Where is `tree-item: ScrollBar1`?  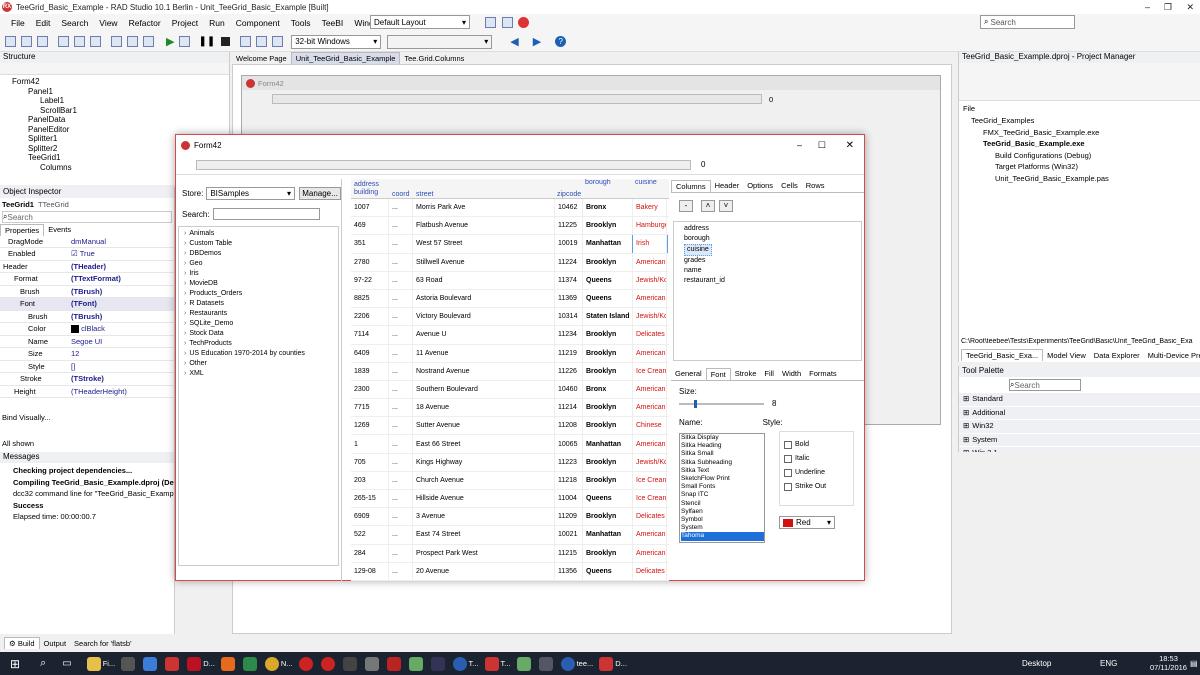
tree-item: ScrollBar1 is located at coordinates (116, 111).